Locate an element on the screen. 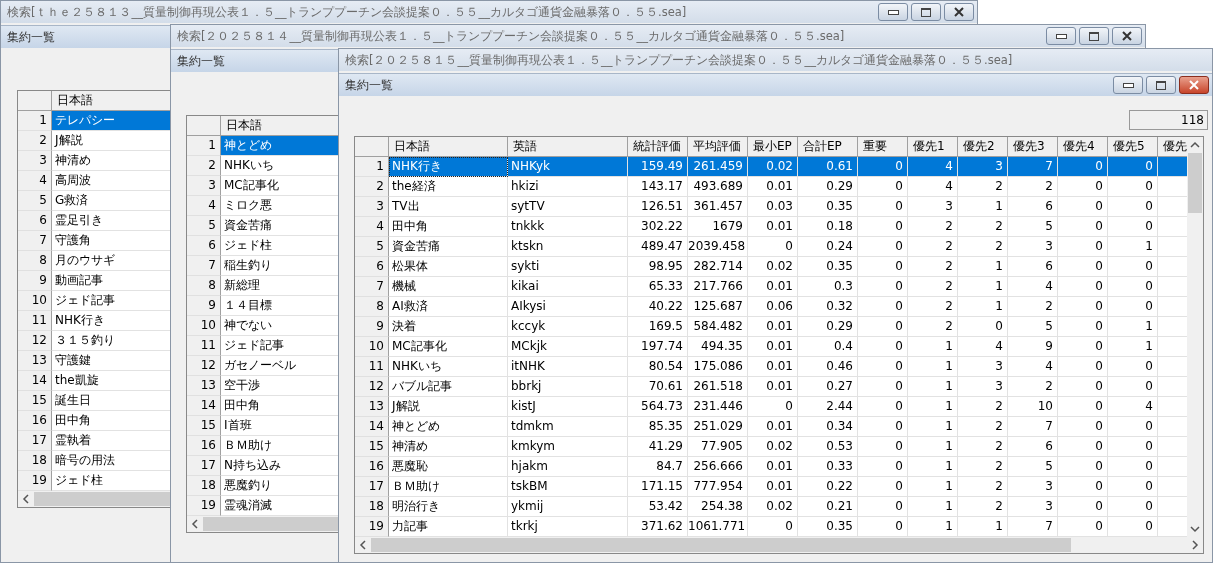  column-header: 合計EP is located at coordinates (828, 147).